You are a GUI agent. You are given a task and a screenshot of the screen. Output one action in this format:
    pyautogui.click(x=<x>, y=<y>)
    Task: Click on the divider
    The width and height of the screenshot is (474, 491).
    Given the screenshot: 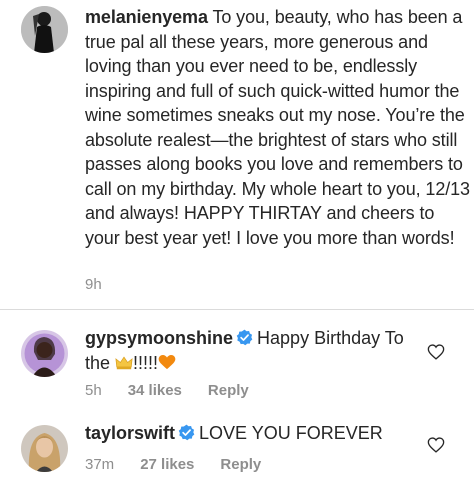 What is the action you would take?
    pyautogui.click(x=237, y=309)
    